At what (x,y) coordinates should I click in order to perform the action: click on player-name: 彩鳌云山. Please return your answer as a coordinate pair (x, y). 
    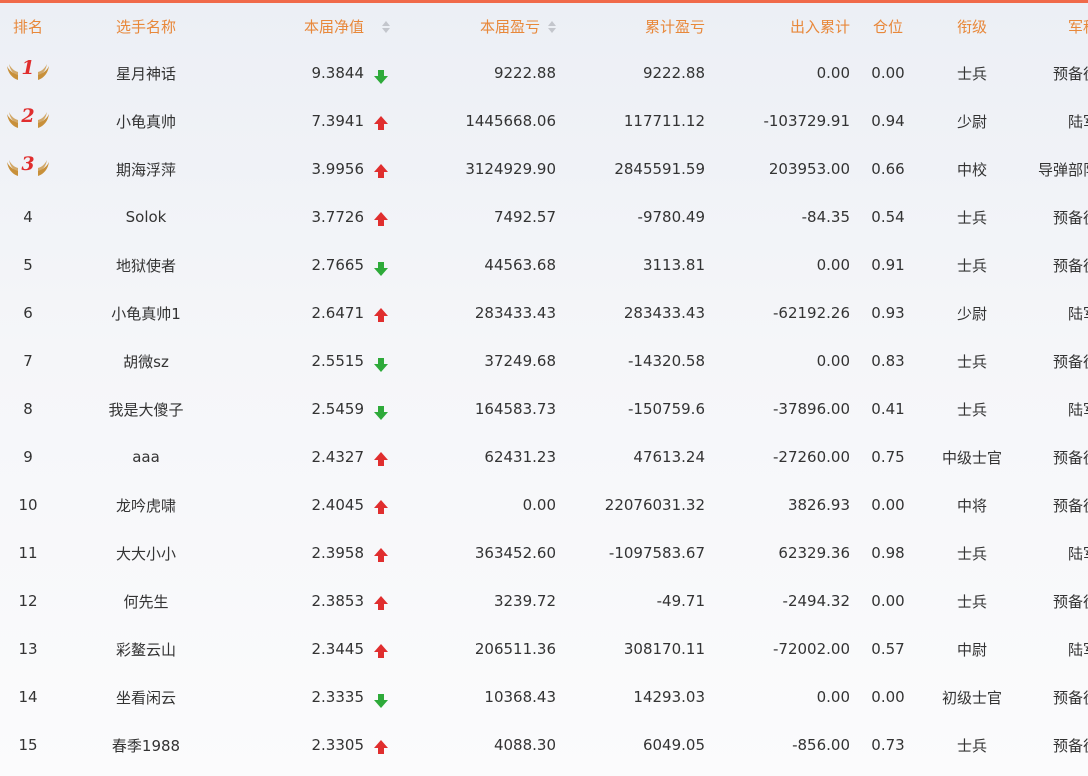
    Looking at the image, I should click on (146, 650).